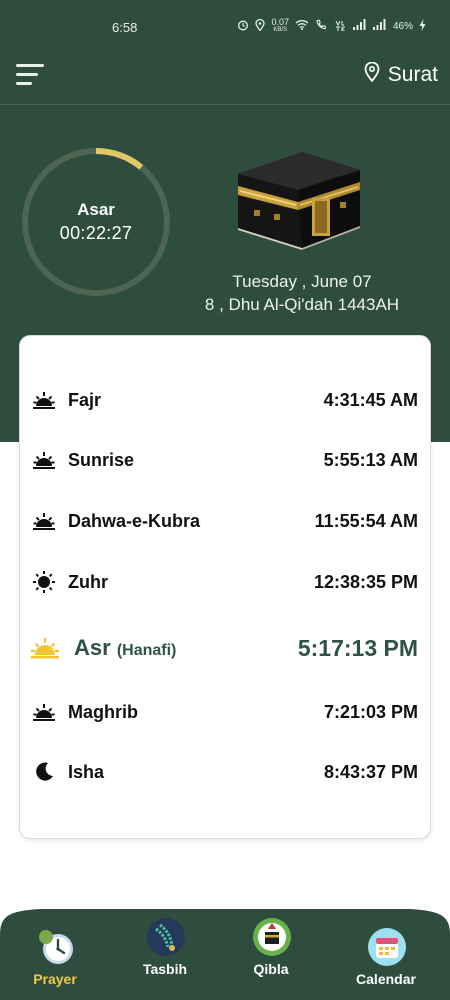  Describe the element at coordinates (225, 104) in the screenshot. I see `header-divider` at that location.